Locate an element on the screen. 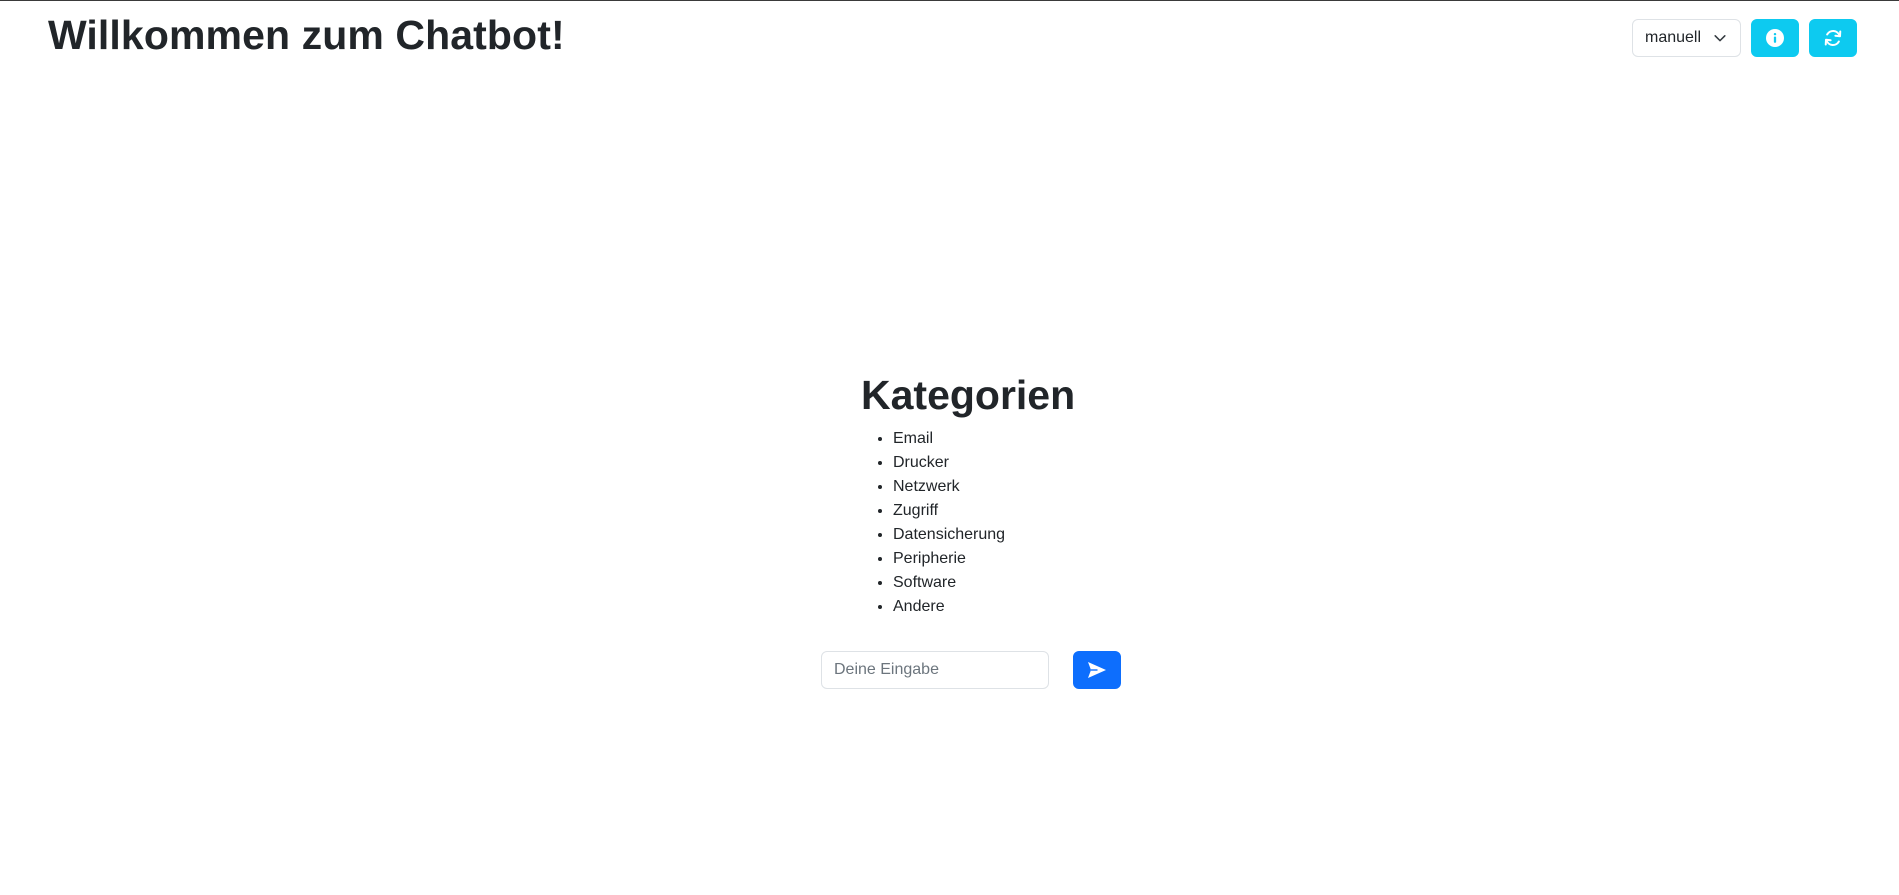  categories-heading: Kategorien is located at coordinates (968, 395).